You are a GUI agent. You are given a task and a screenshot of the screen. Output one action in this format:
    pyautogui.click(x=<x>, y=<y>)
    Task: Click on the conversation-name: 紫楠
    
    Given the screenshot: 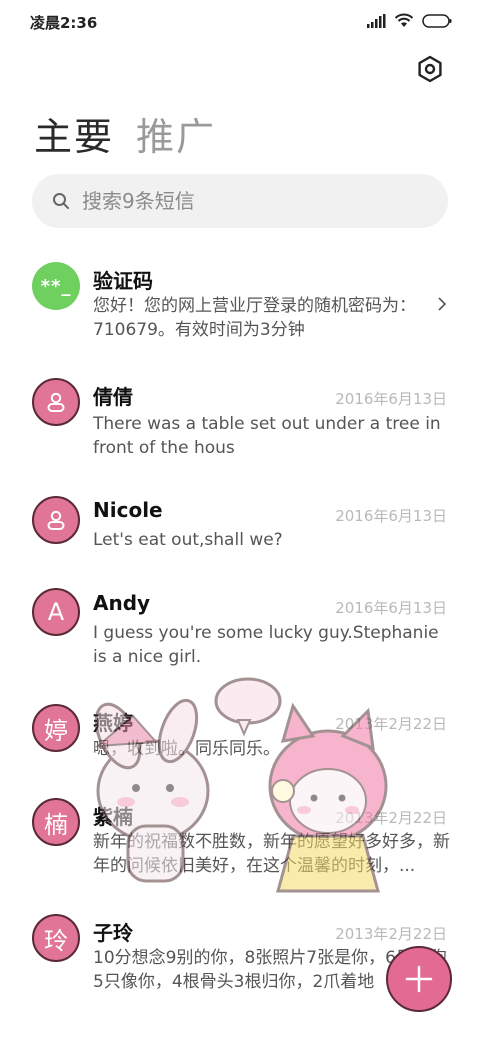 What is the action you would take?
    pyautogui.click(x=113, y=817)
    